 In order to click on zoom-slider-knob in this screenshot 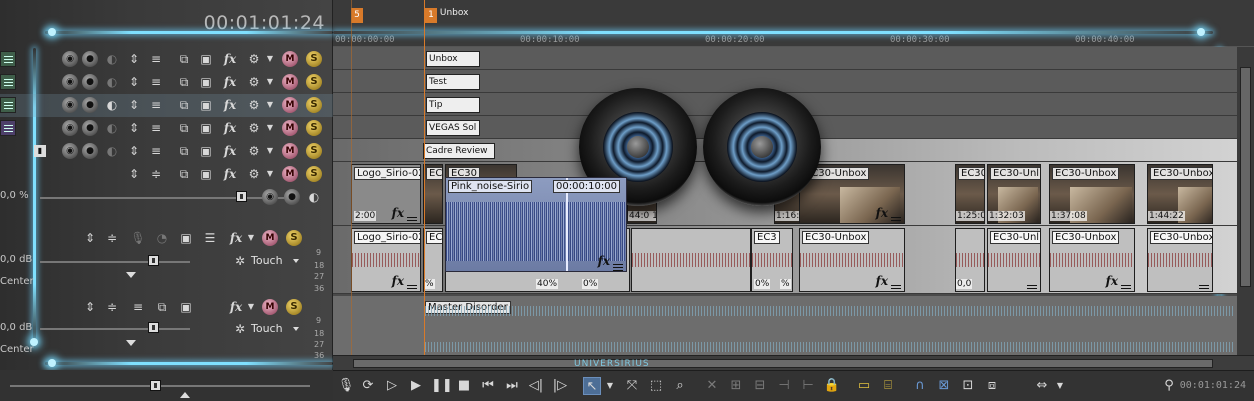, I will do `click(155, 385)`.